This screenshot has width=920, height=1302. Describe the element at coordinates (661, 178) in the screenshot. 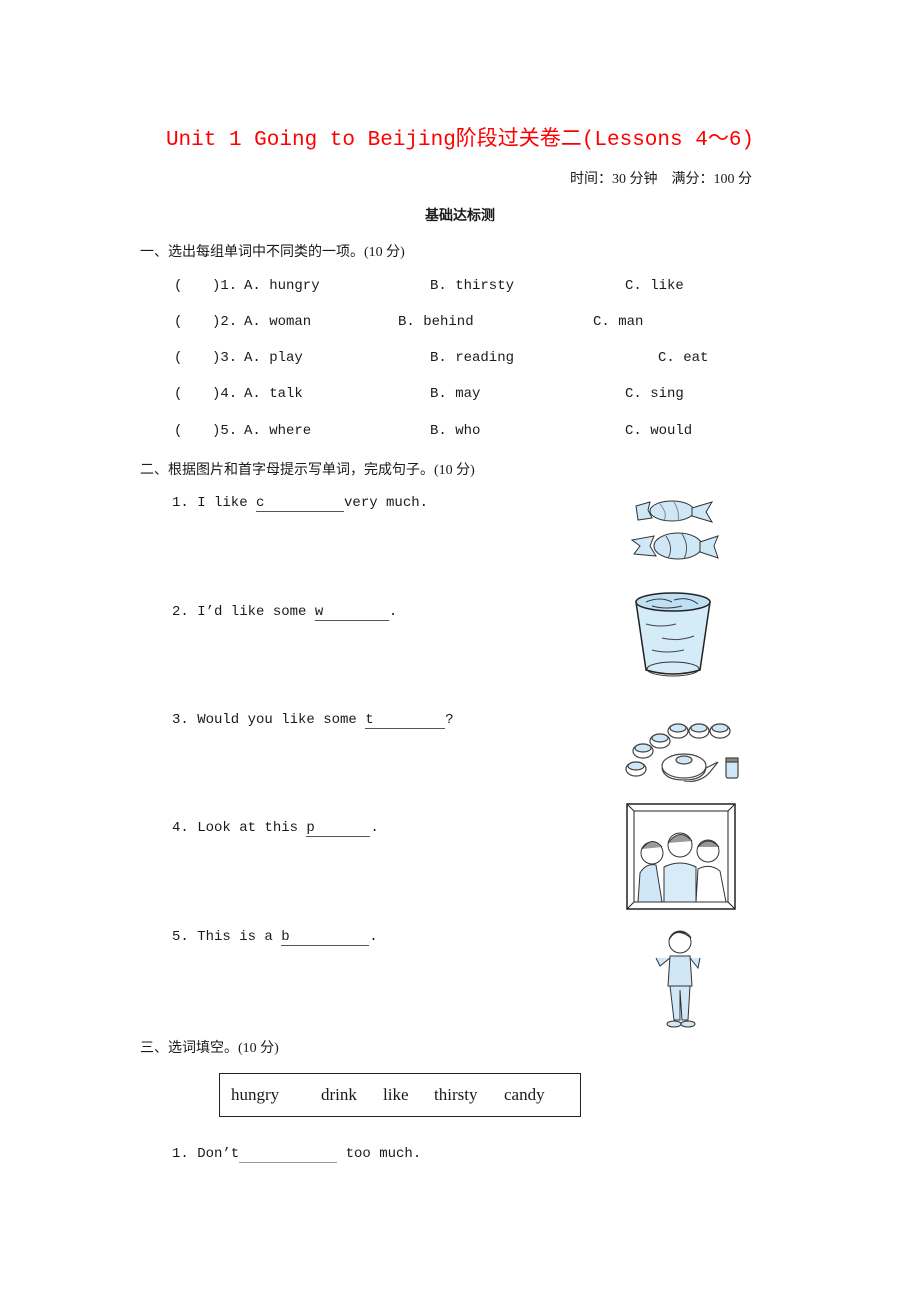

I see `exam-meta: 时间：30 分钟 满分：100 分` at that location.